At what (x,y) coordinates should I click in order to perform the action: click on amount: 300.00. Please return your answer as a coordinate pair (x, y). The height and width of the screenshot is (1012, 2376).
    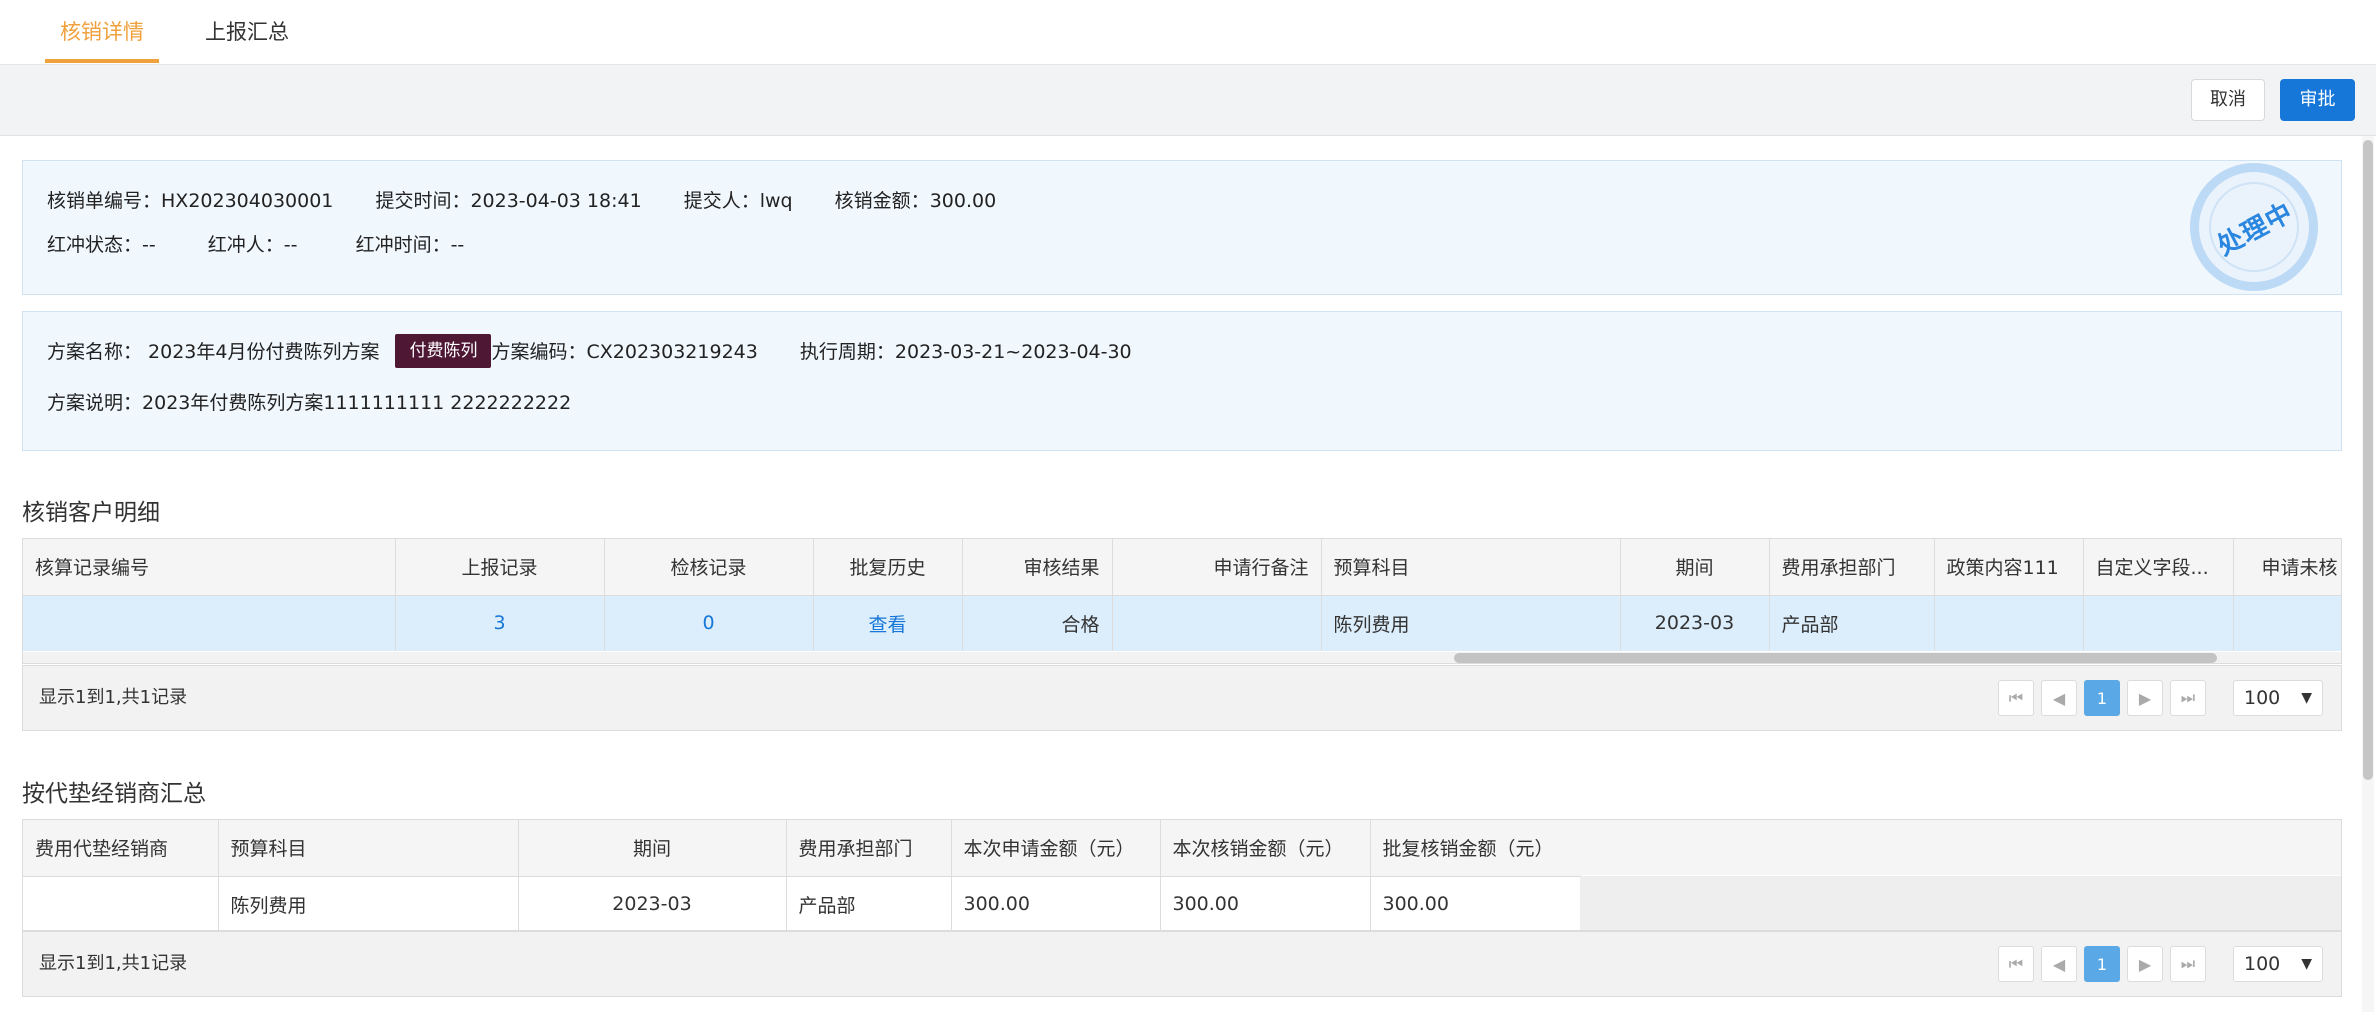
    Looking at the image, I should click on (963, 201).